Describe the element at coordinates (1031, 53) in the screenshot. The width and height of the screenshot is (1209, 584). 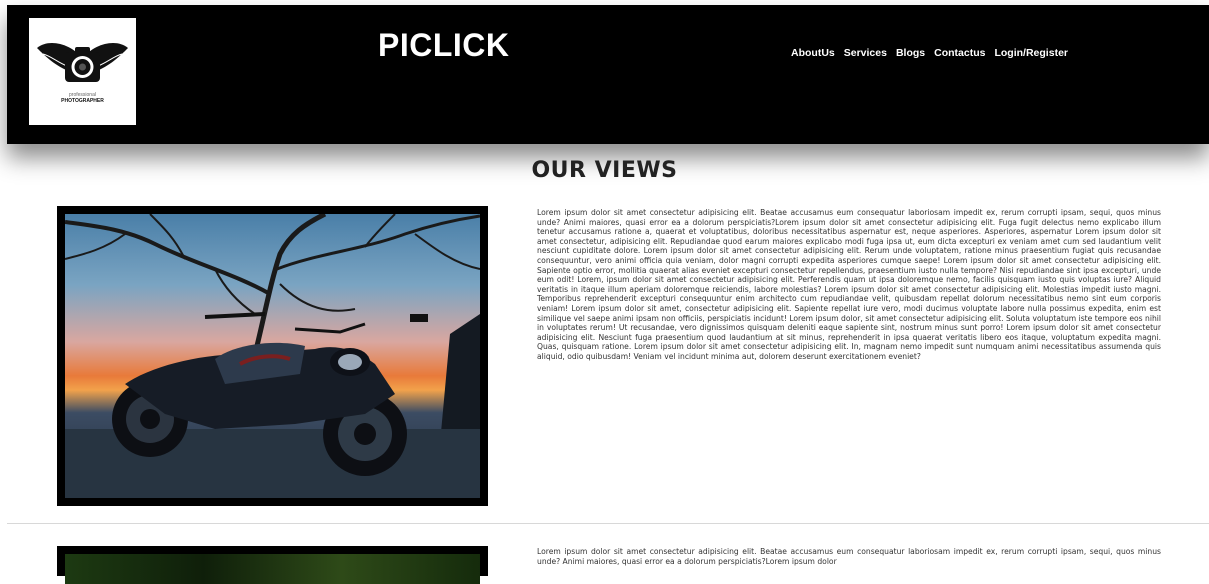
I see `nav-login-register: Login/Register` at that location.